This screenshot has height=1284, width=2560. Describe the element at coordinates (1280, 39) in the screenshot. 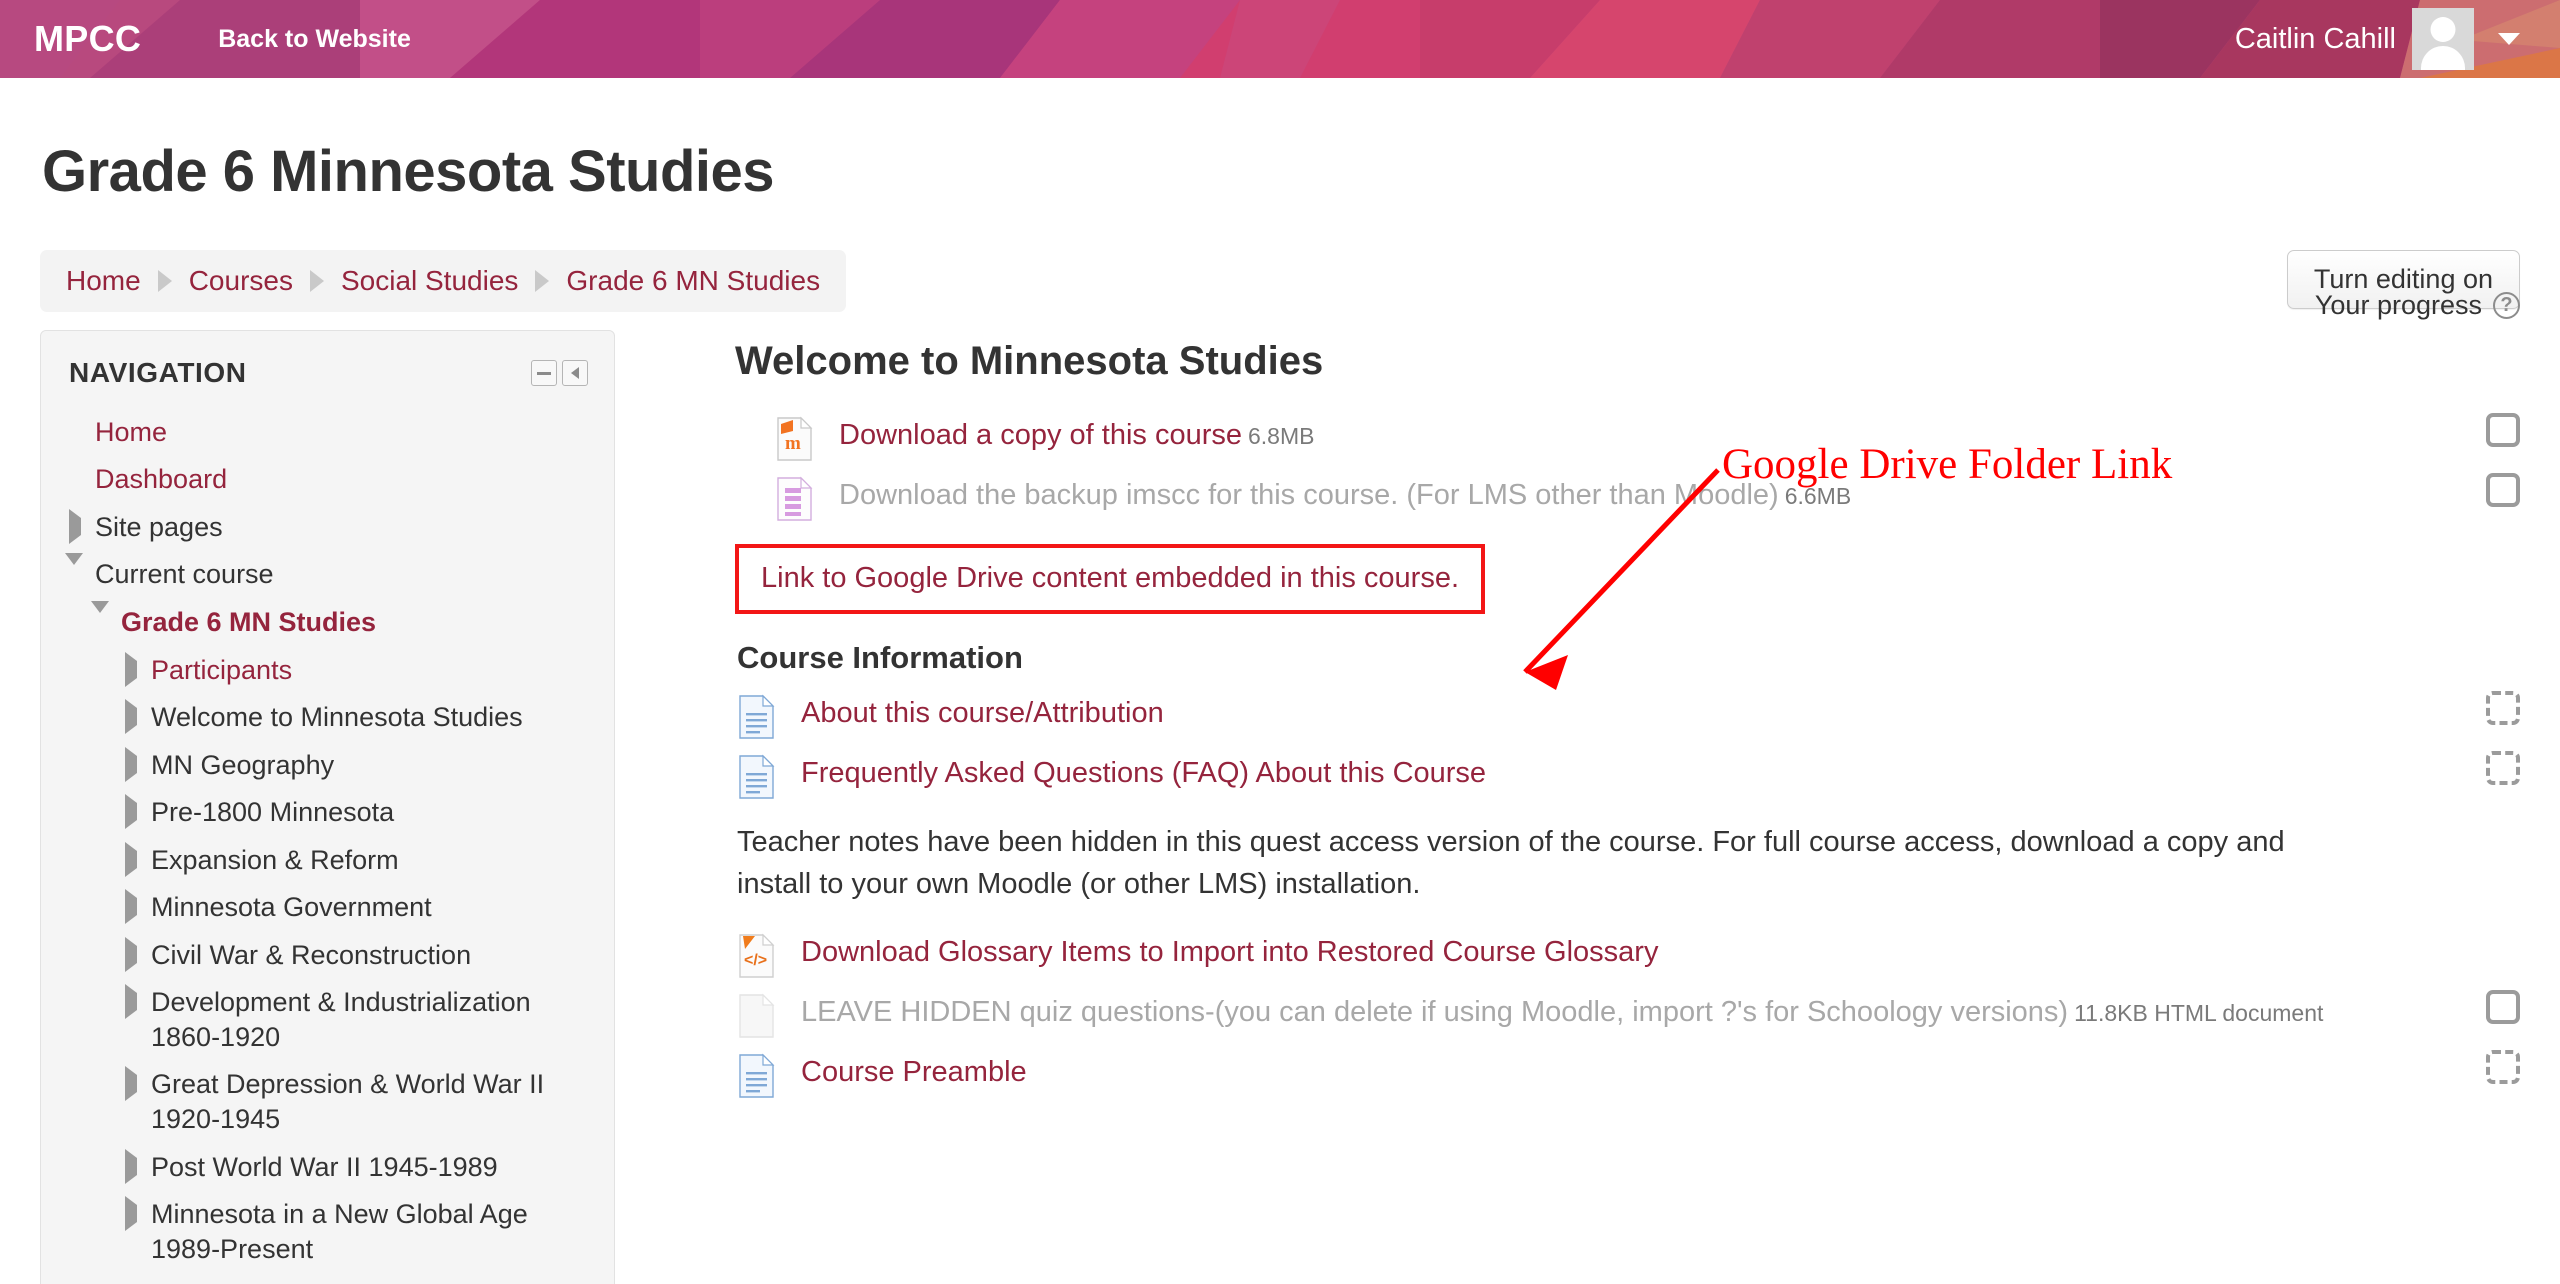

I see `top-navbar: MPCC Back to Website Caitlin Cahill` at that location.